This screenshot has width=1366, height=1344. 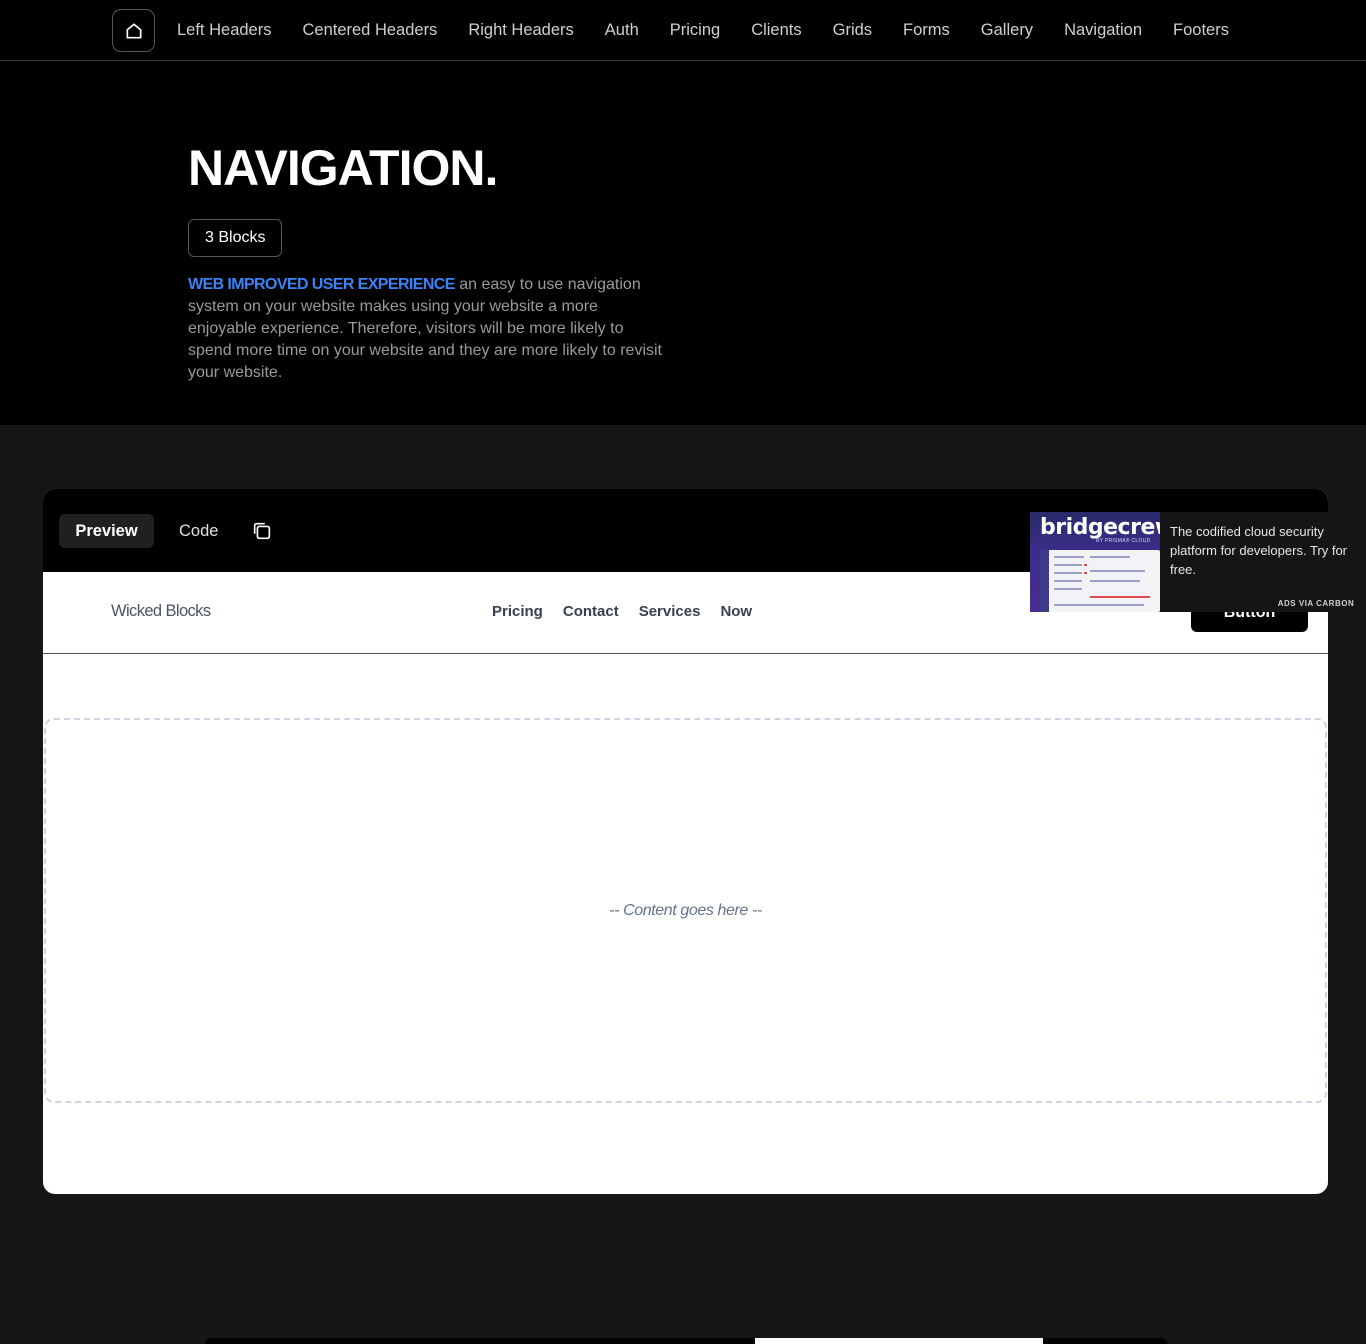 I want to click on content-placeholder-text: -- Content goes here --, so click(x=685, y=910).